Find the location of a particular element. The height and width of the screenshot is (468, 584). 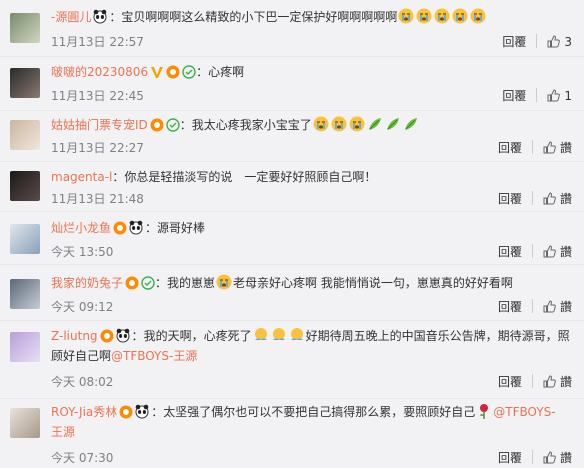

username-link: magenta-l is located at coordinates (81, 177).